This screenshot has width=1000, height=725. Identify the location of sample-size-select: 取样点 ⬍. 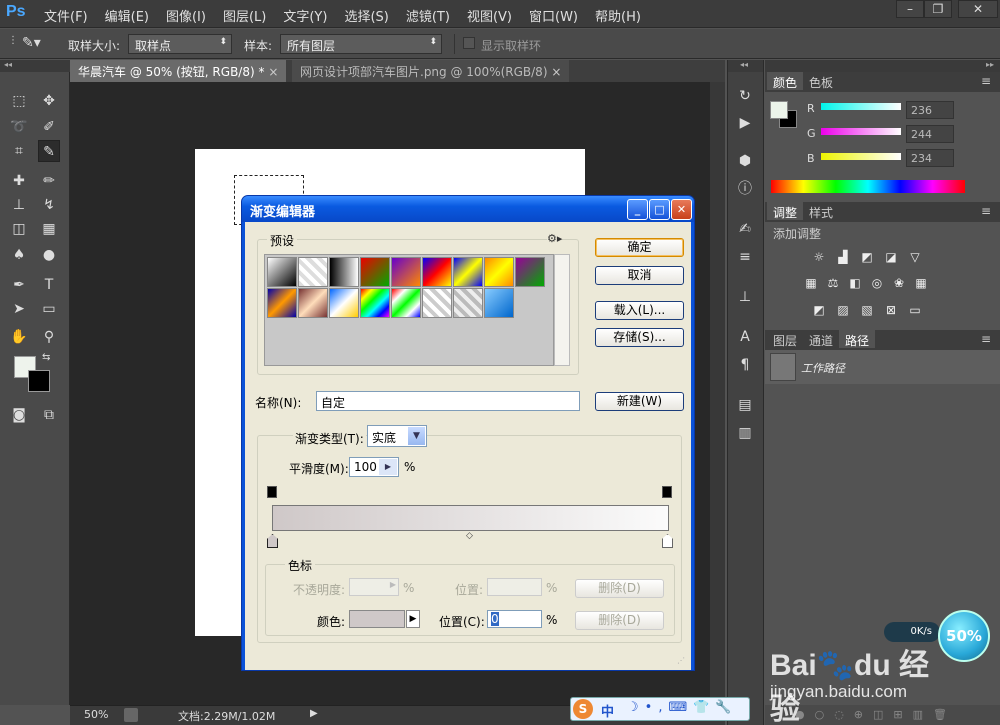
(180, 44).